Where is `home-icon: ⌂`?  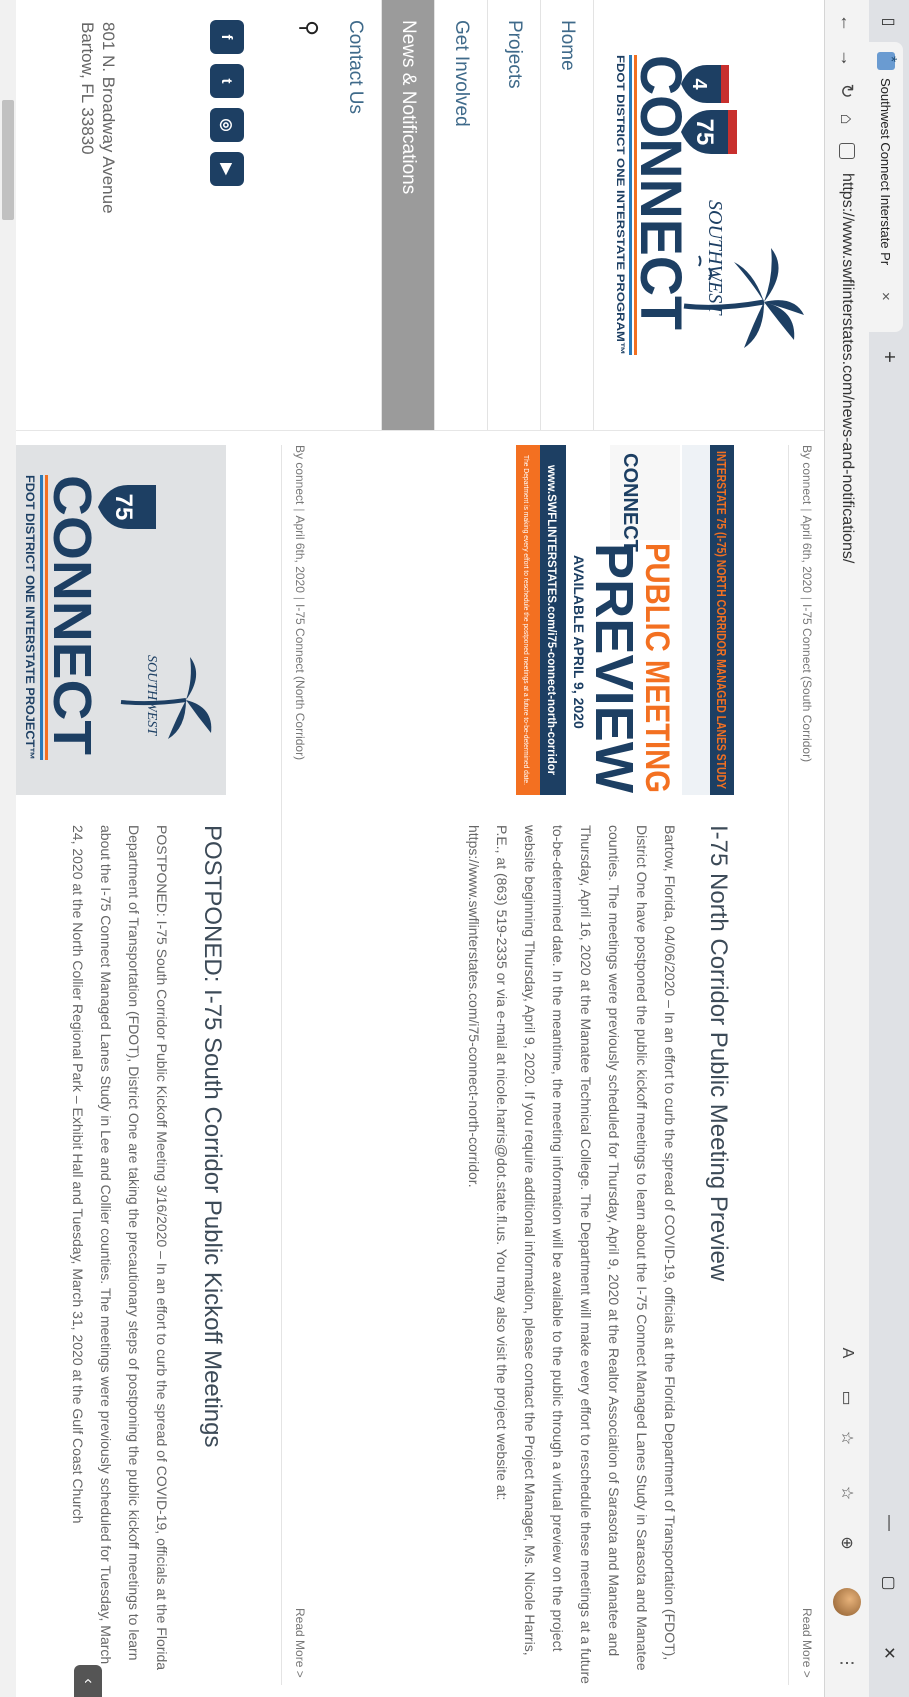
home-icon: ⌂ is located at coordinates (847, 119).